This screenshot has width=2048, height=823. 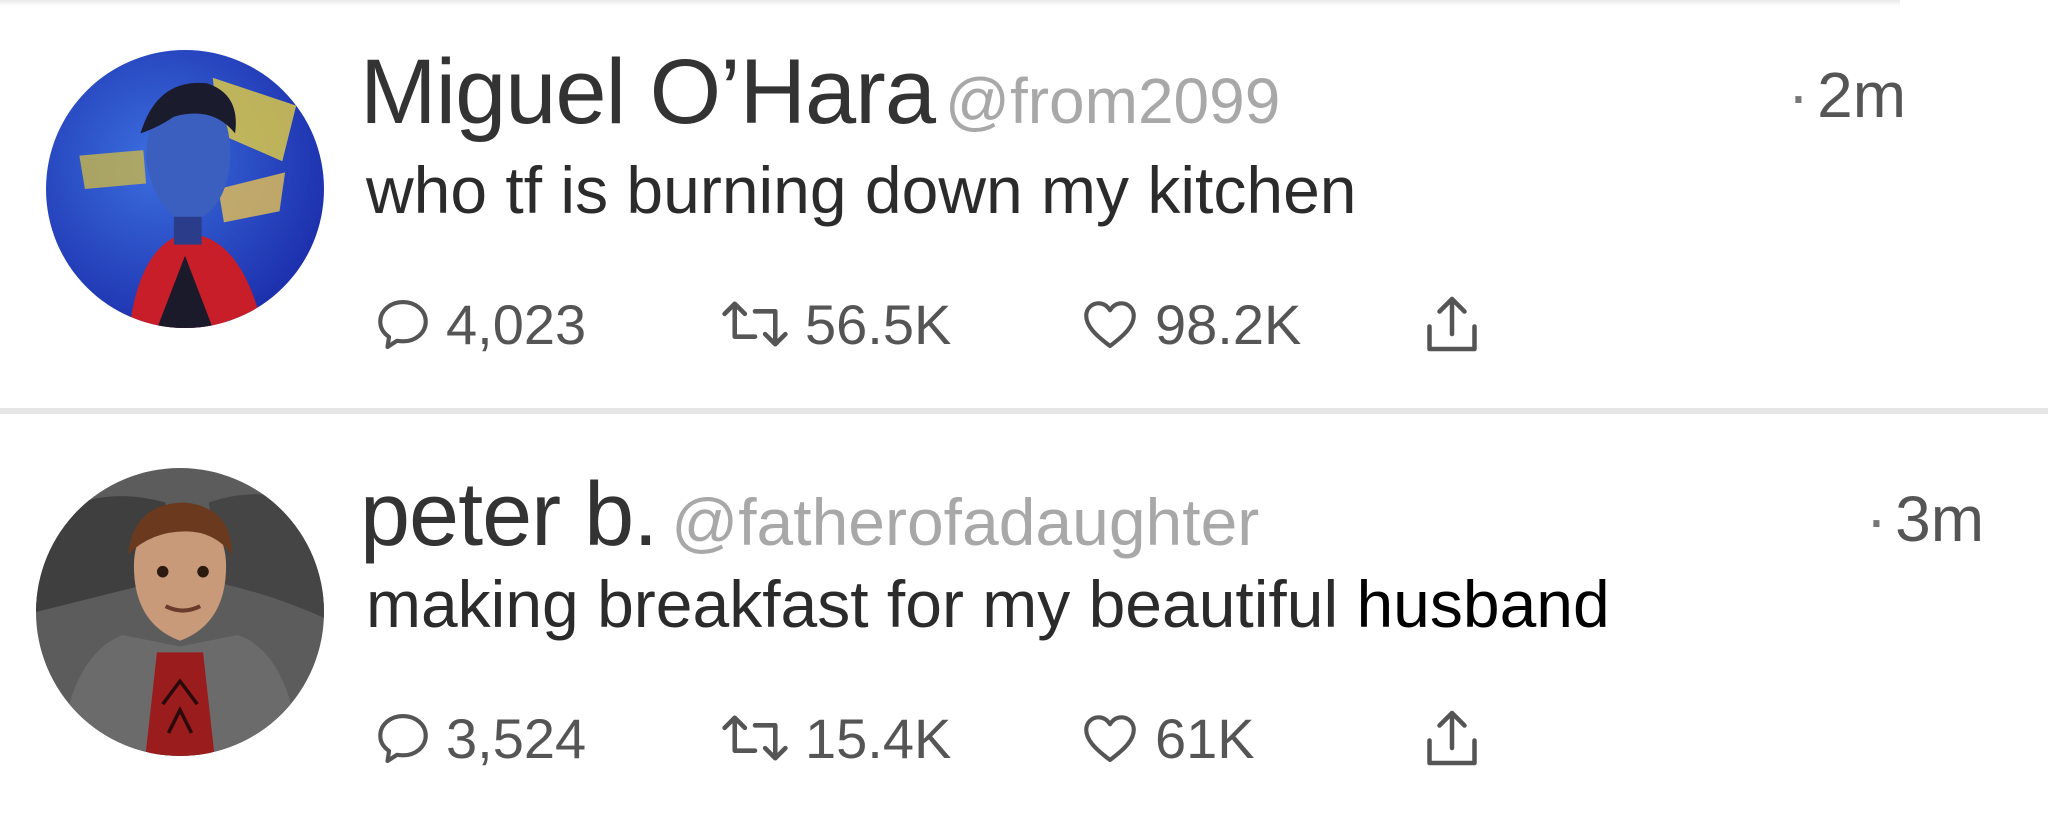 I want to click on tweet-actions: 4,023 56.5K 98.2K, so click(x=972, y=324).